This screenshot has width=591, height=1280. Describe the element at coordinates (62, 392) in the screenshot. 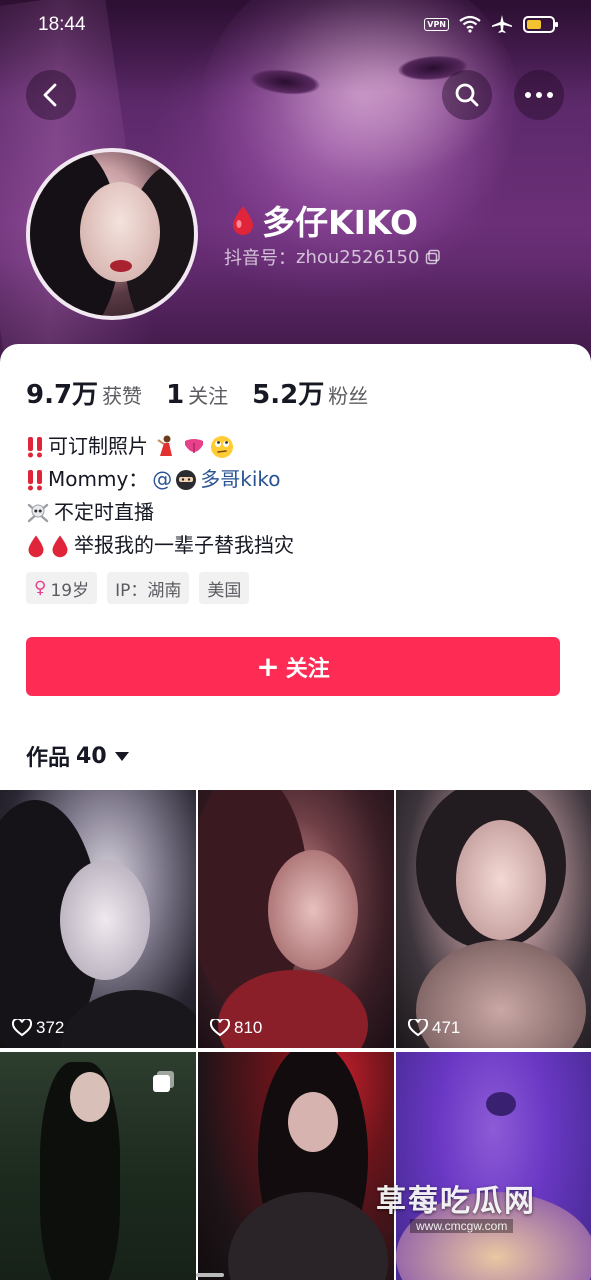

I see `likes-count: 9.7万` at that location.